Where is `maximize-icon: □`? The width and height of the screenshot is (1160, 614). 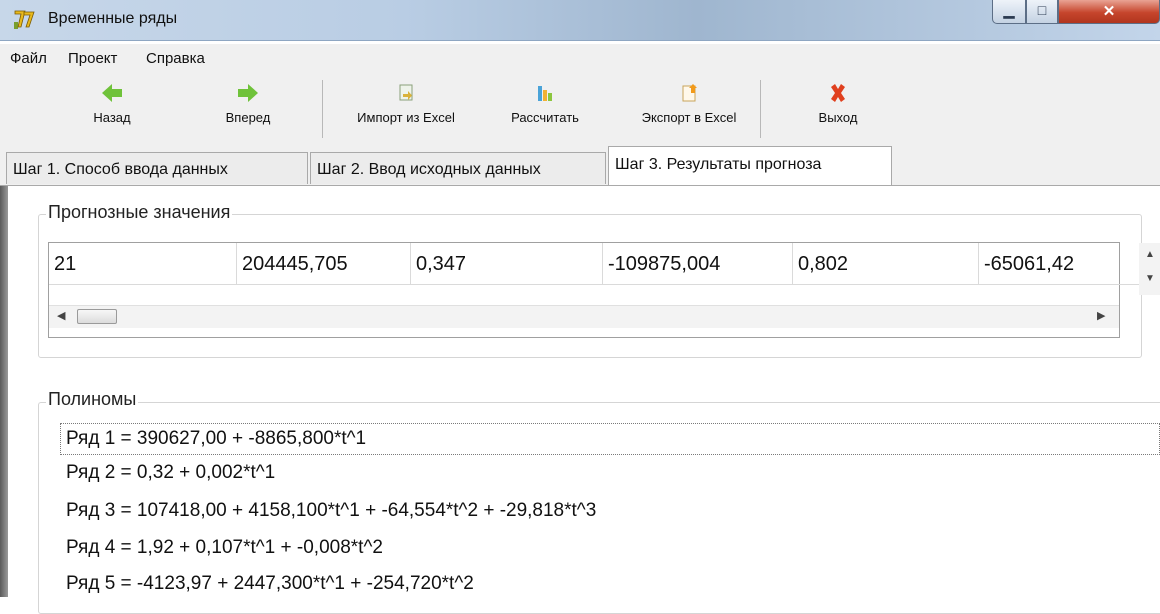
maximize-icon: □ is located at coordinates (1042, 10).